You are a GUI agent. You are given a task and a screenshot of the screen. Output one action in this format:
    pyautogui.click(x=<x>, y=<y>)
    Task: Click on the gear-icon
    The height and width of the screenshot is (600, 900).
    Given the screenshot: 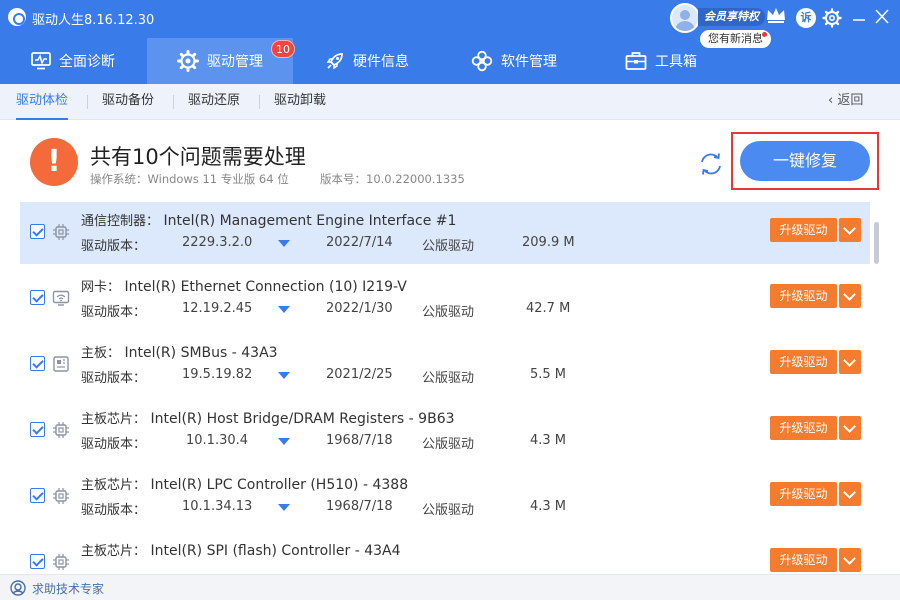 What is the action you would take?
    pyautogui.click(x=188, y=61)
    